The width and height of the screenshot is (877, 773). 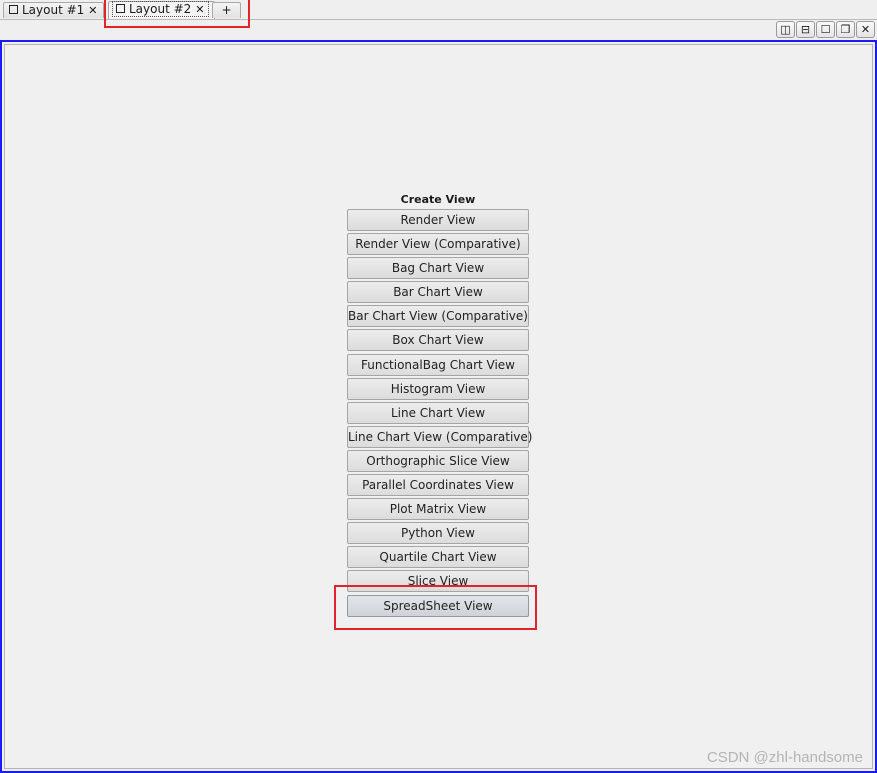 What do you see at coordinates (438, 412) in the screenshot?
I see `line-chart-view-button: Line Chart View` at bounding box center [438, 412].